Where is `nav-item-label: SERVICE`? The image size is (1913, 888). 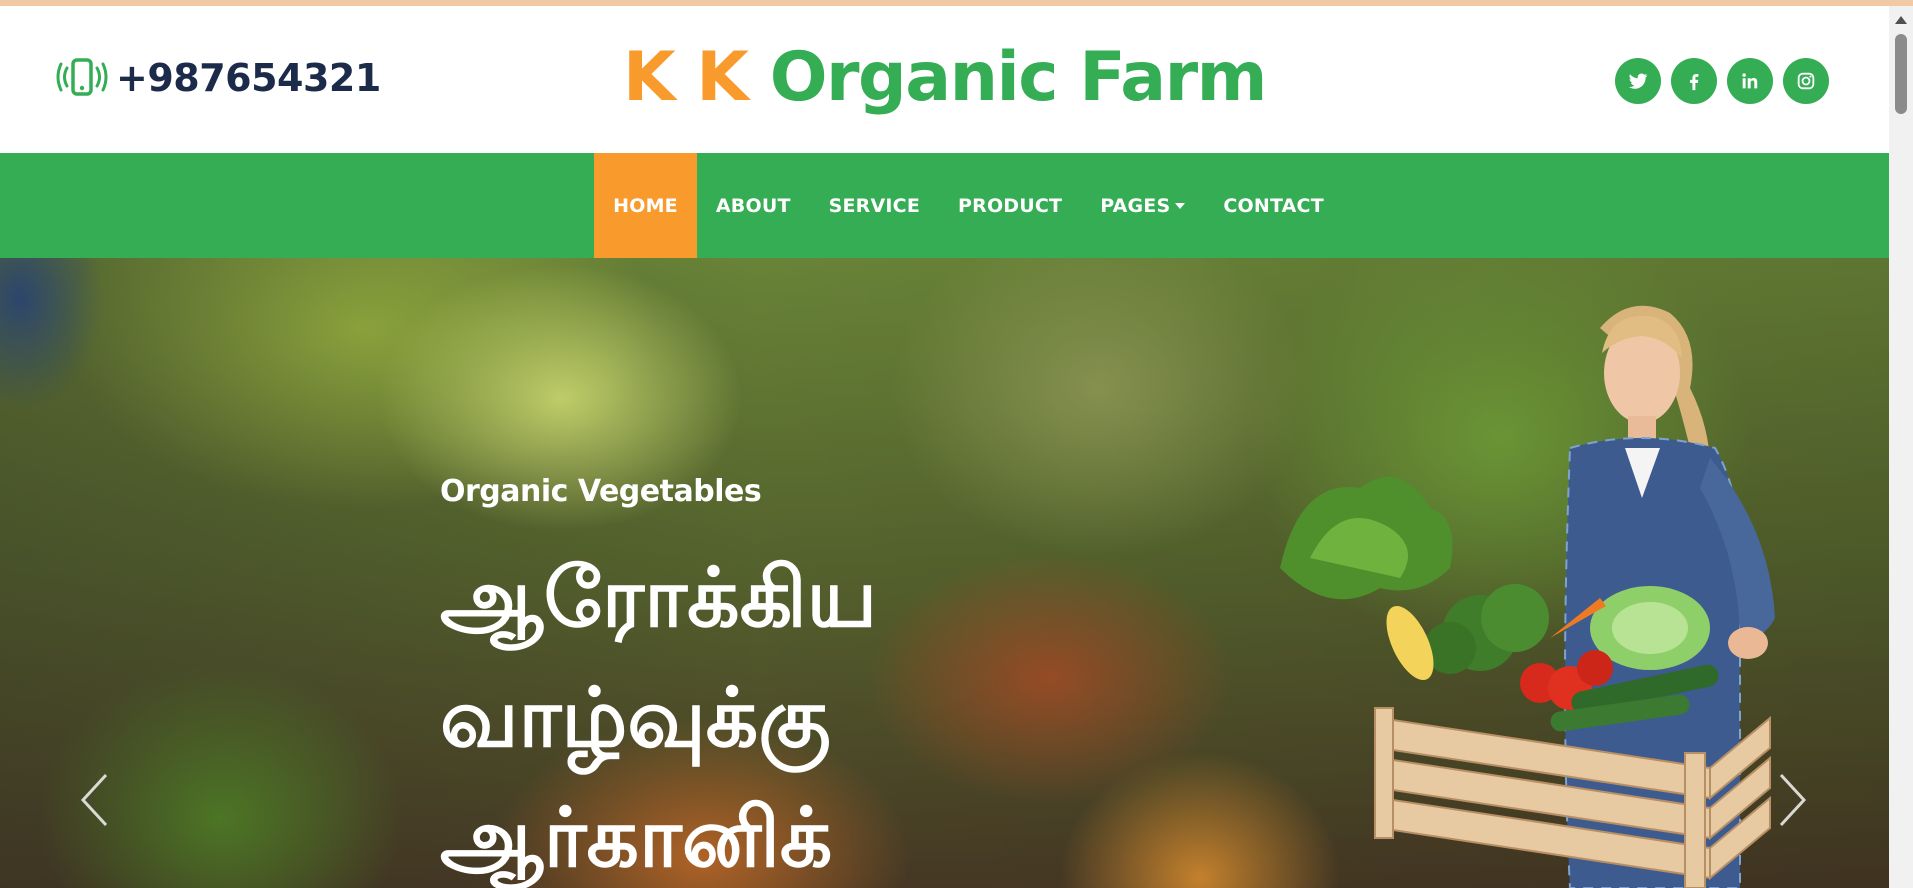
nav-item-label: SERVICE is located at coordinates (874, 205).